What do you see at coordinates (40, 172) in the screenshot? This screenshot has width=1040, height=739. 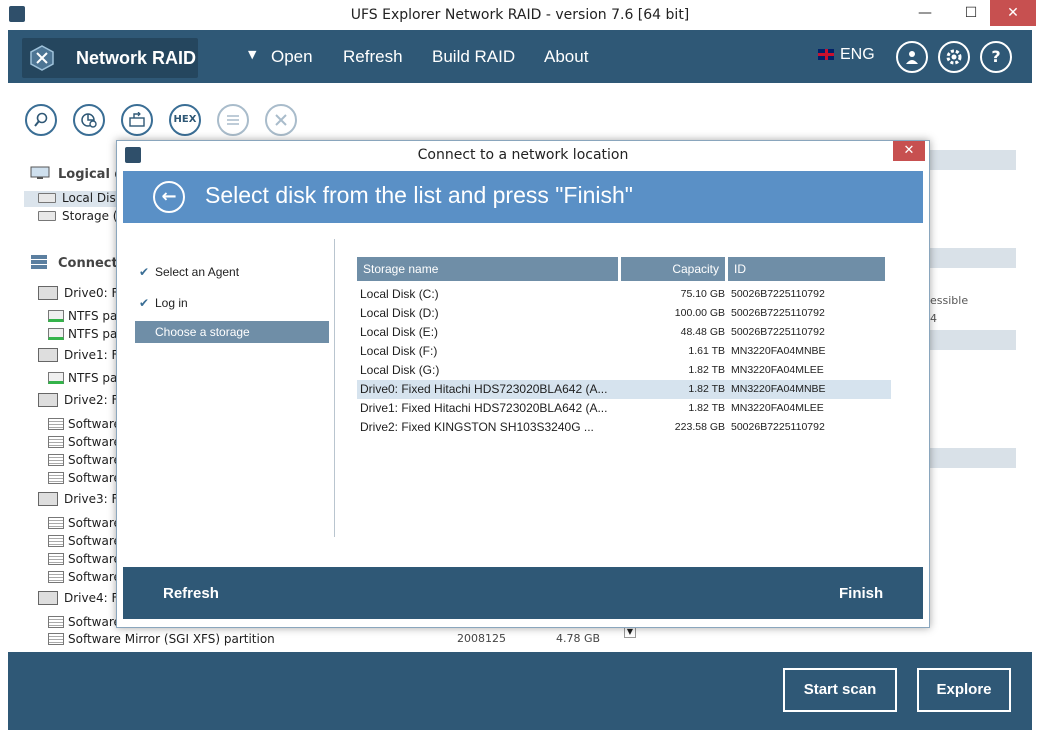 I see `monitor-icon` at bounding box center [40, 172].